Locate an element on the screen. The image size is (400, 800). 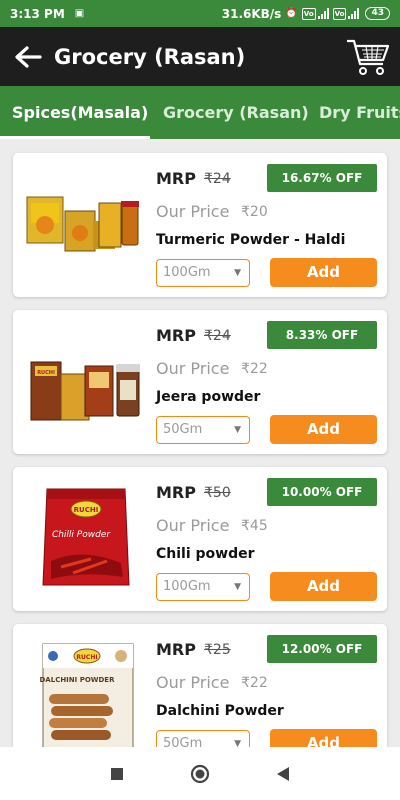
discount-badge: 8.33% OFF is located at coordinates (322, 335).